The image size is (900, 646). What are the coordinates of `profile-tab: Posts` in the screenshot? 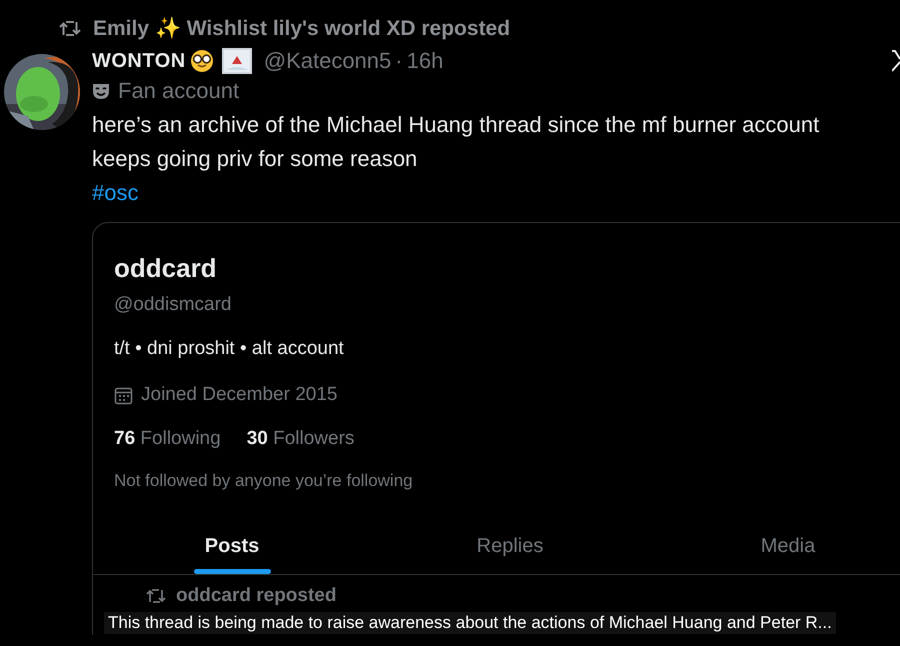 It's located at (232, 554).